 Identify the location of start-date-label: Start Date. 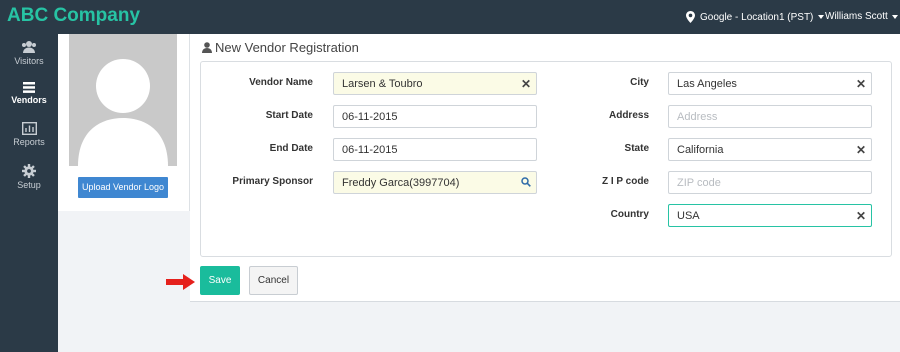
(289, 115).